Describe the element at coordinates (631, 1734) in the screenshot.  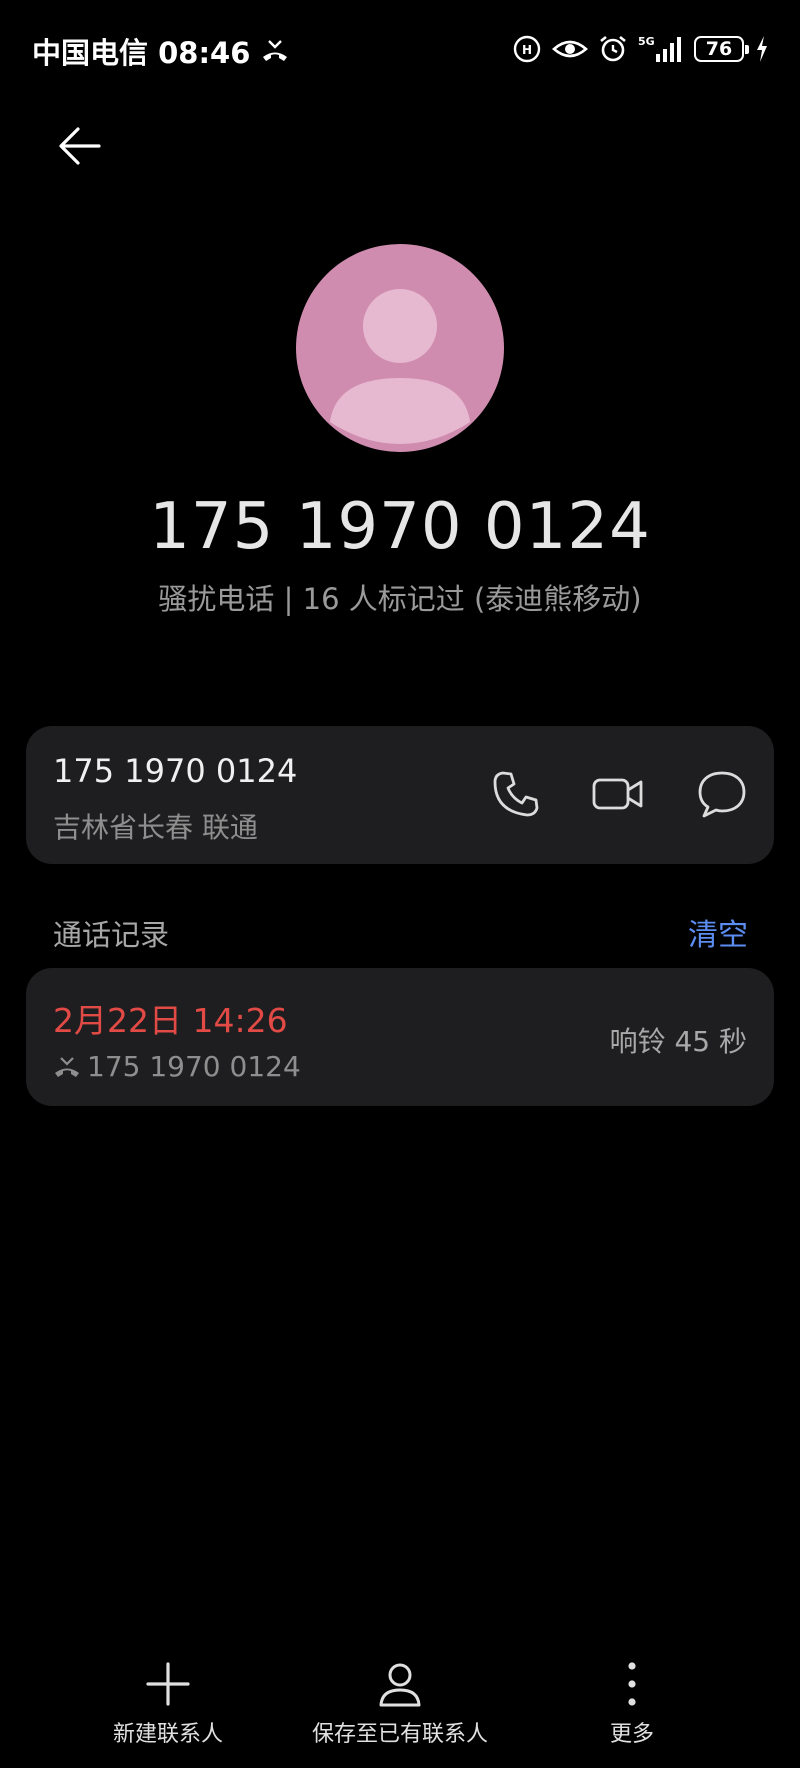
I see `more-label: 更多` at that location.